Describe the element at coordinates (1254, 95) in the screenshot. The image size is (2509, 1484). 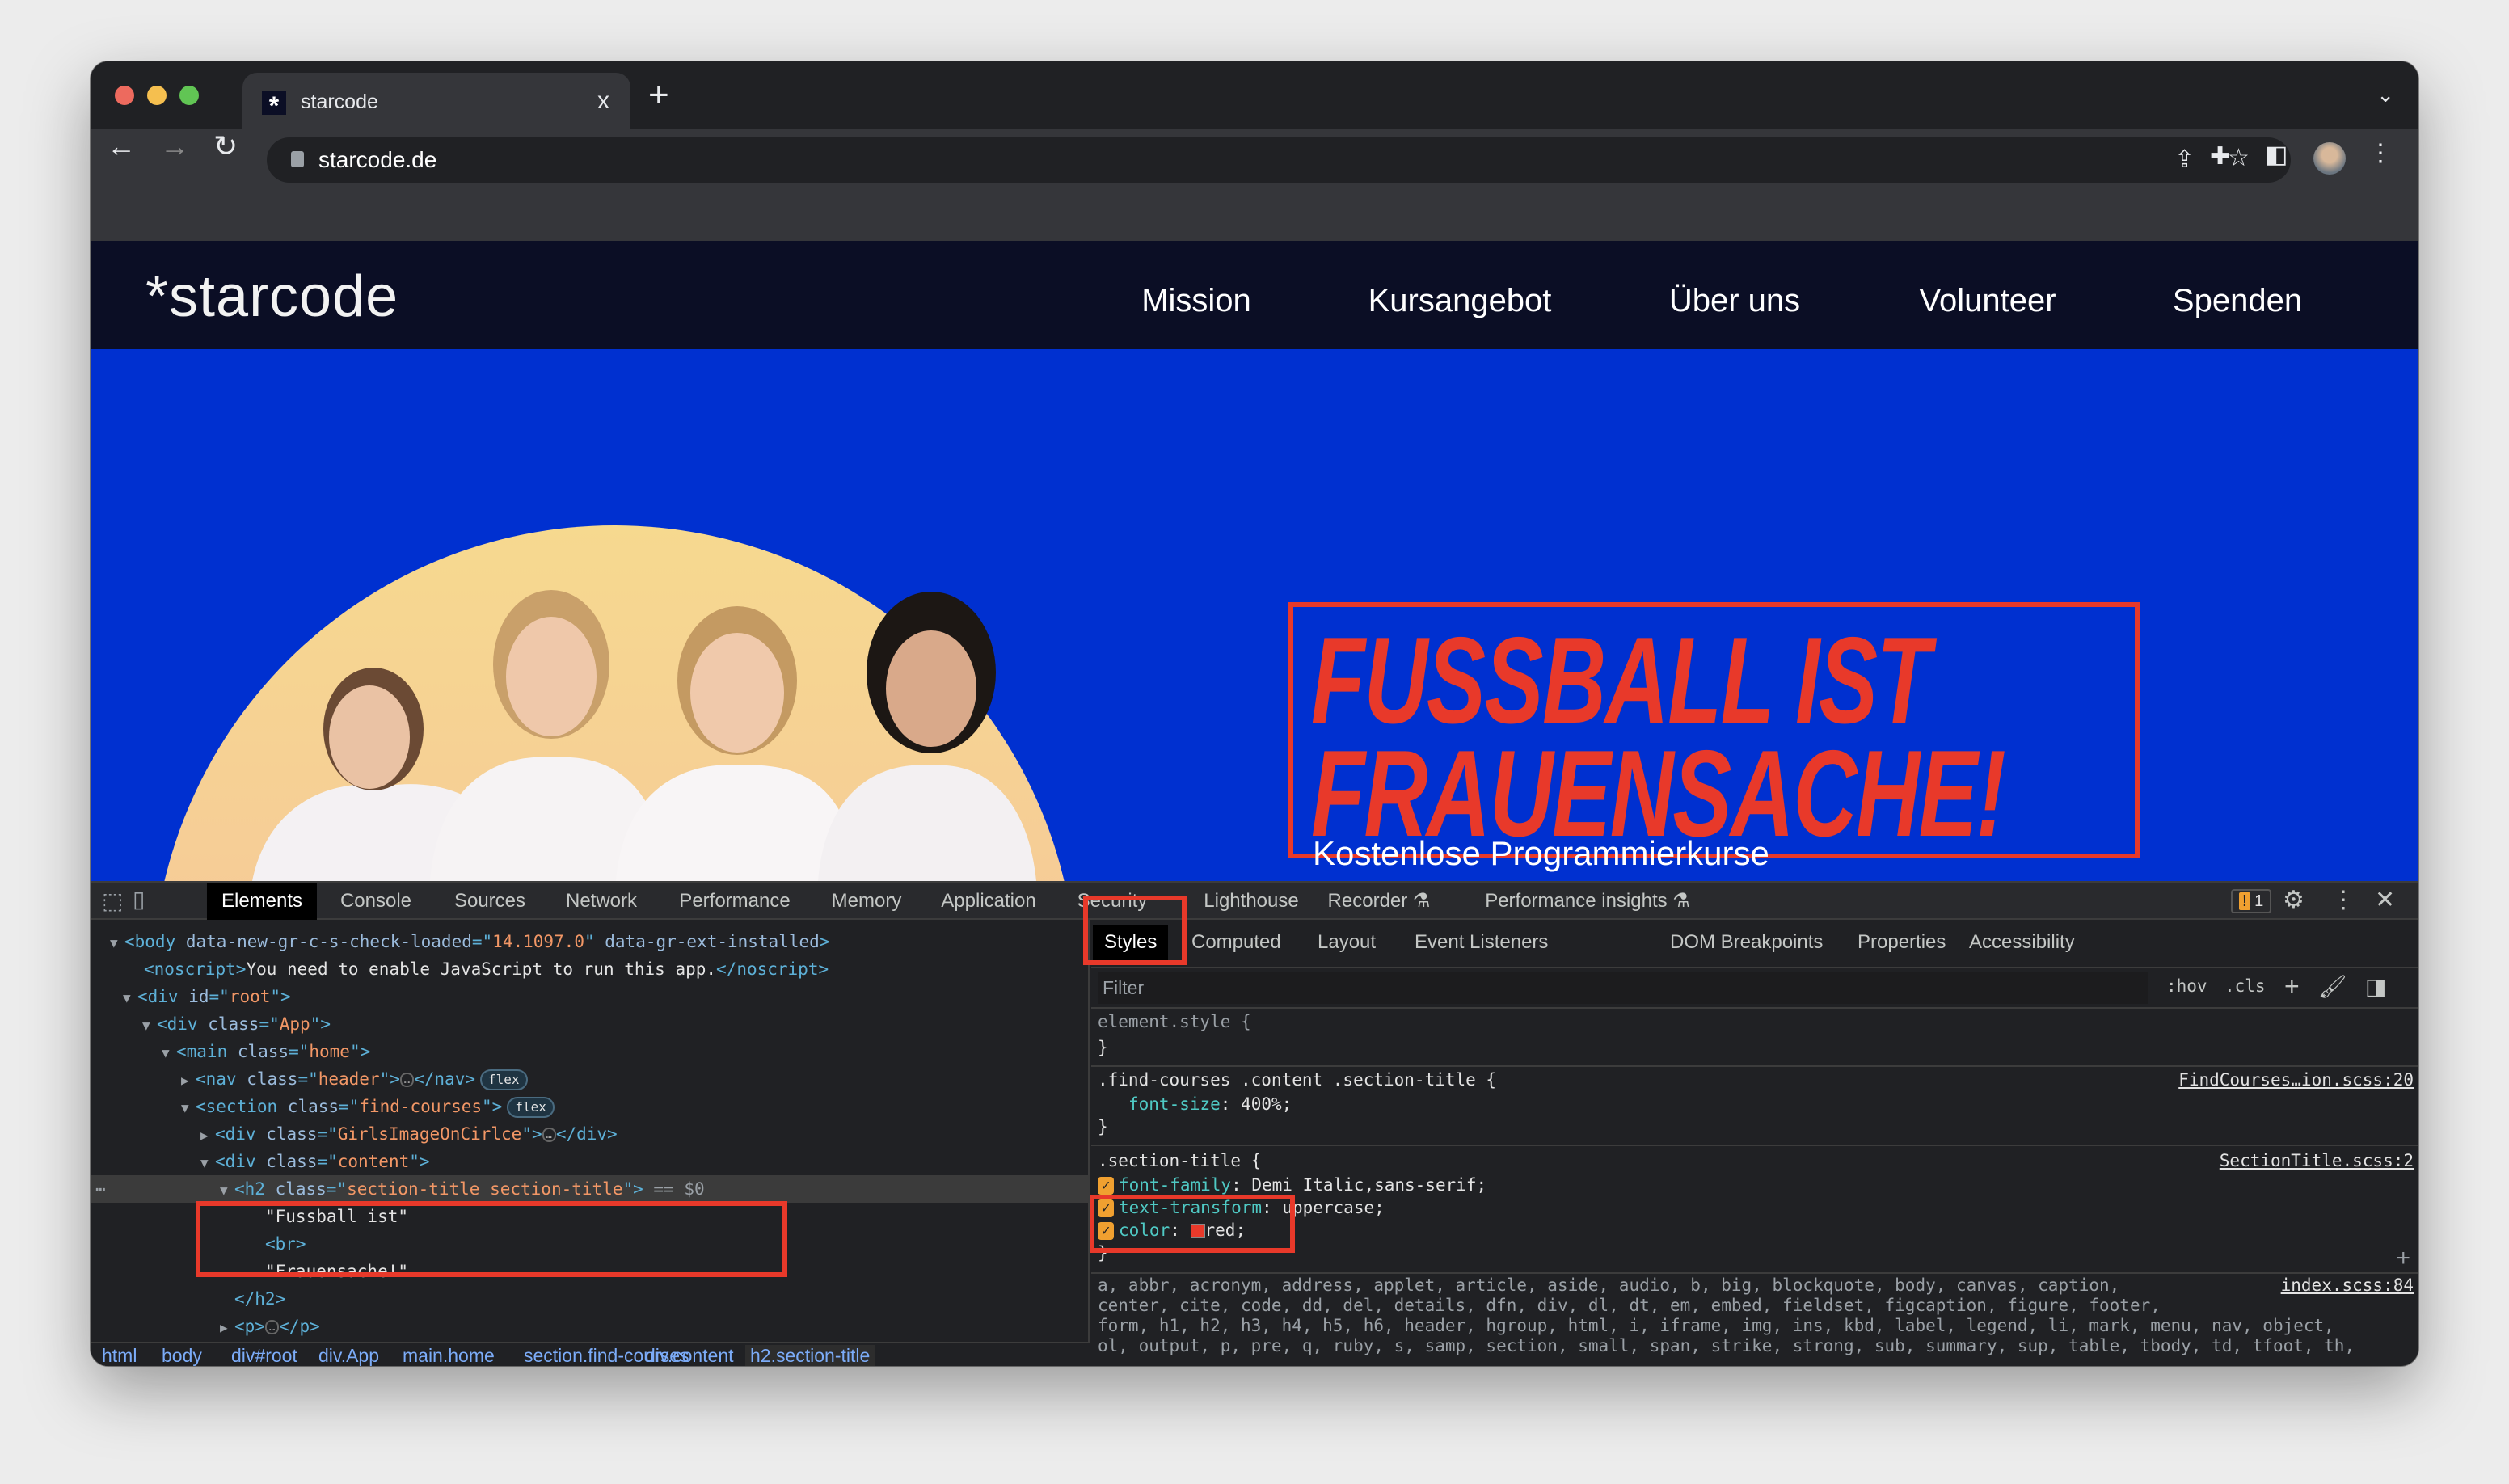
I see `tab-strip: * starcode x + ⌄` at that location.